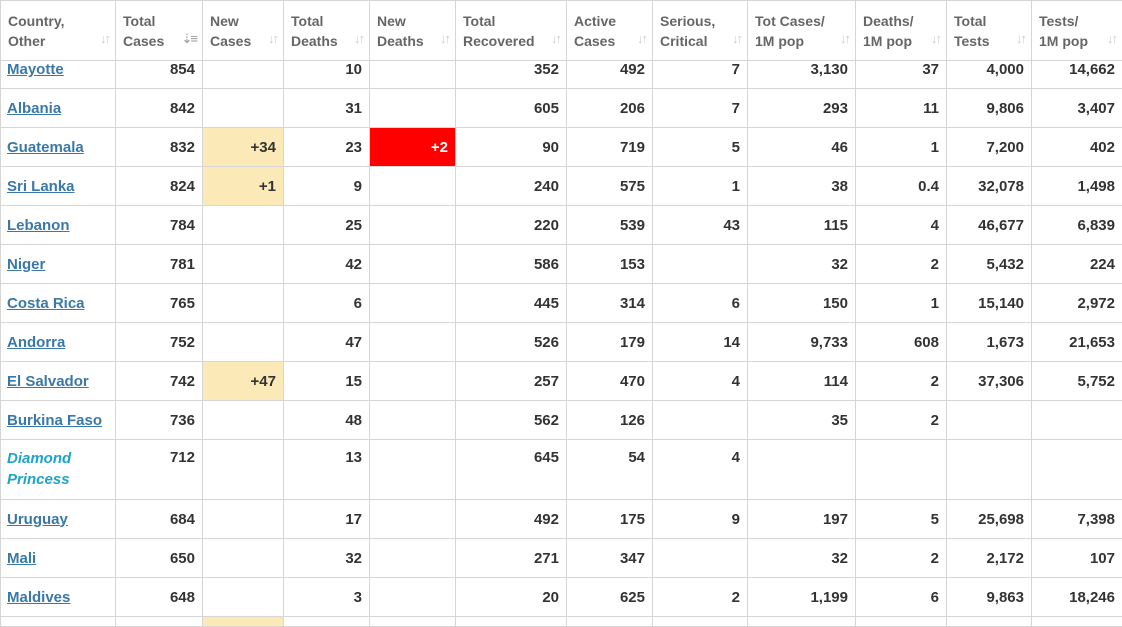 This screenshot has width=1122, height=627. Describe the element at coordinates (327, 420) in the screenshot. I see `cell-total-deaths: 48` at that location.